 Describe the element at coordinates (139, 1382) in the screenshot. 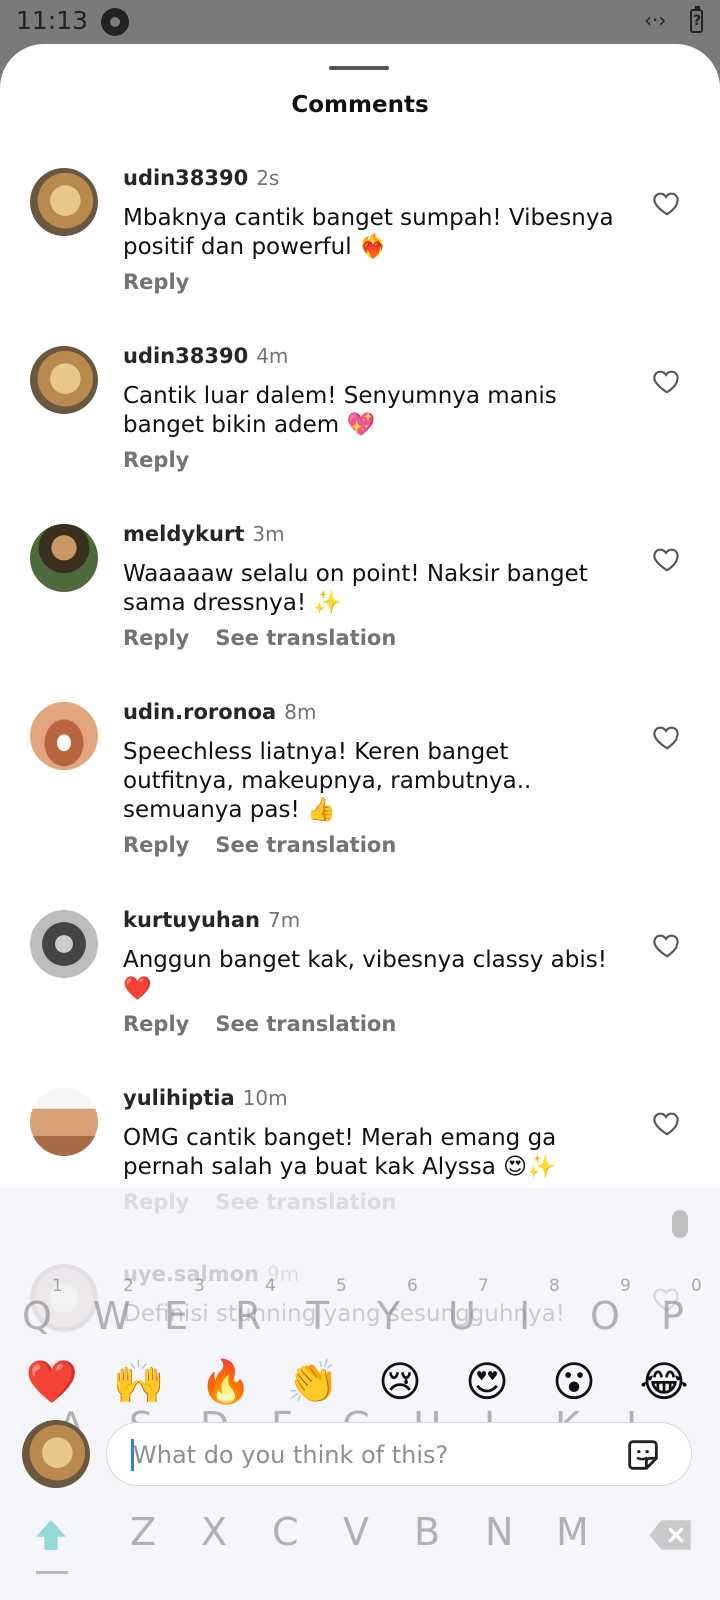

I see `reaction-raising-hands: 🙌` at that location.